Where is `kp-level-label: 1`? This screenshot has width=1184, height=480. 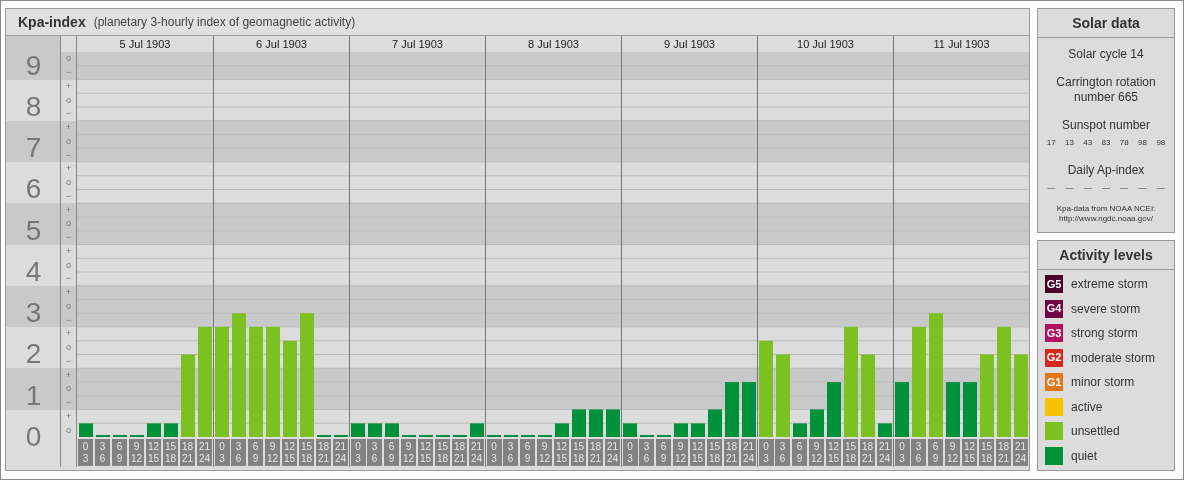 kp-level-label: 1 is located at coordinates (33, 395).